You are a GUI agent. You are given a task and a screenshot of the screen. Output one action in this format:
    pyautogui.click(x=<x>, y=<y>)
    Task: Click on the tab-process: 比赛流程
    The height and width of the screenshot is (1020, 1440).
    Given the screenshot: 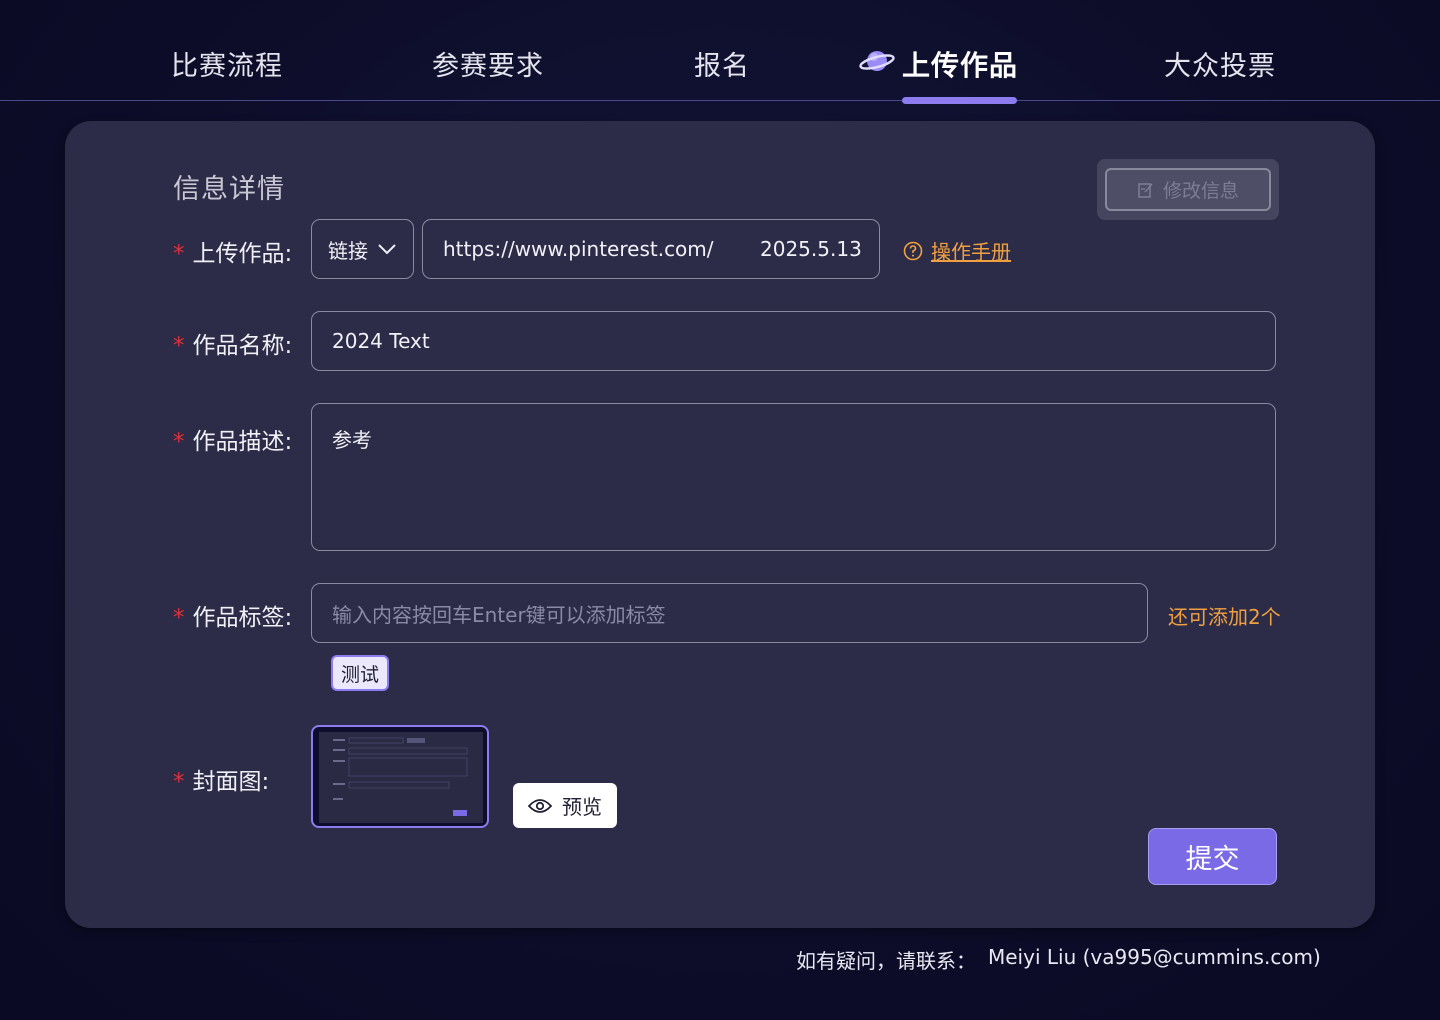 What is the action you would take?
    pyautogui.click(x=227, y=63)
    